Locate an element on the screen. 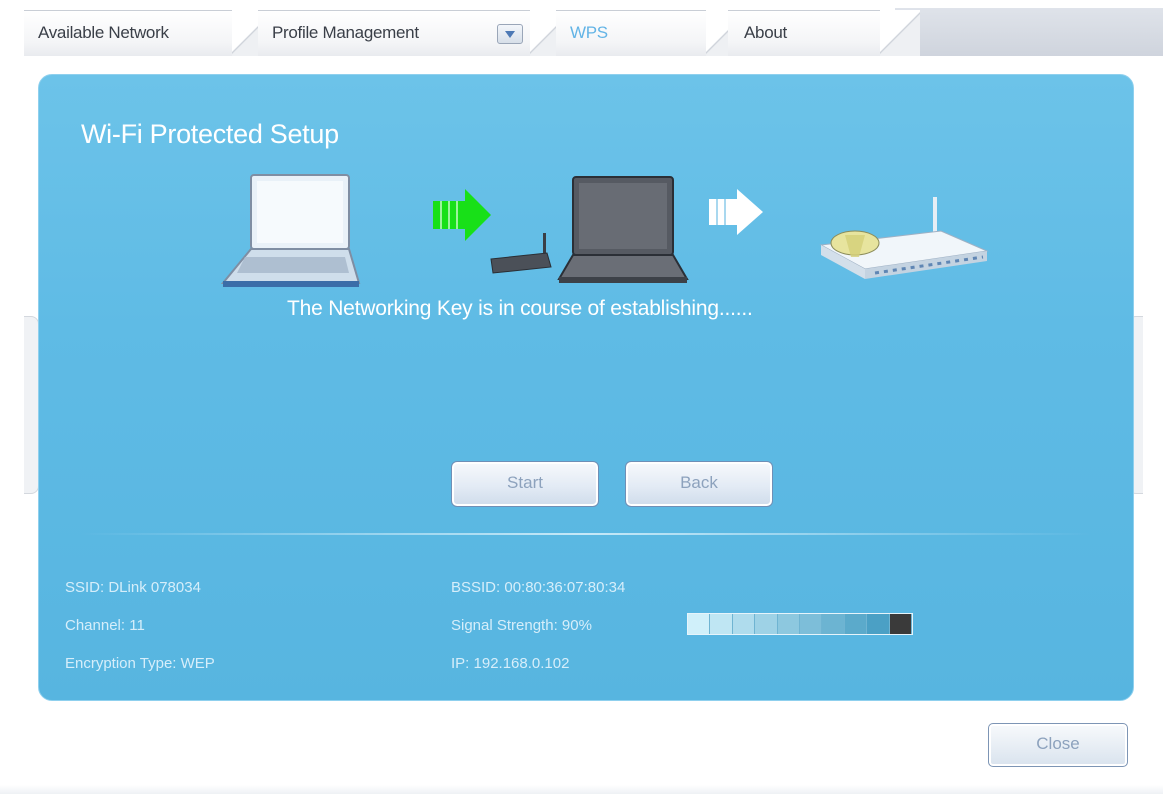 The height and width of the screenshot is (794, 1163). tab-label: Profile Management is located at coordinates (345, 32).